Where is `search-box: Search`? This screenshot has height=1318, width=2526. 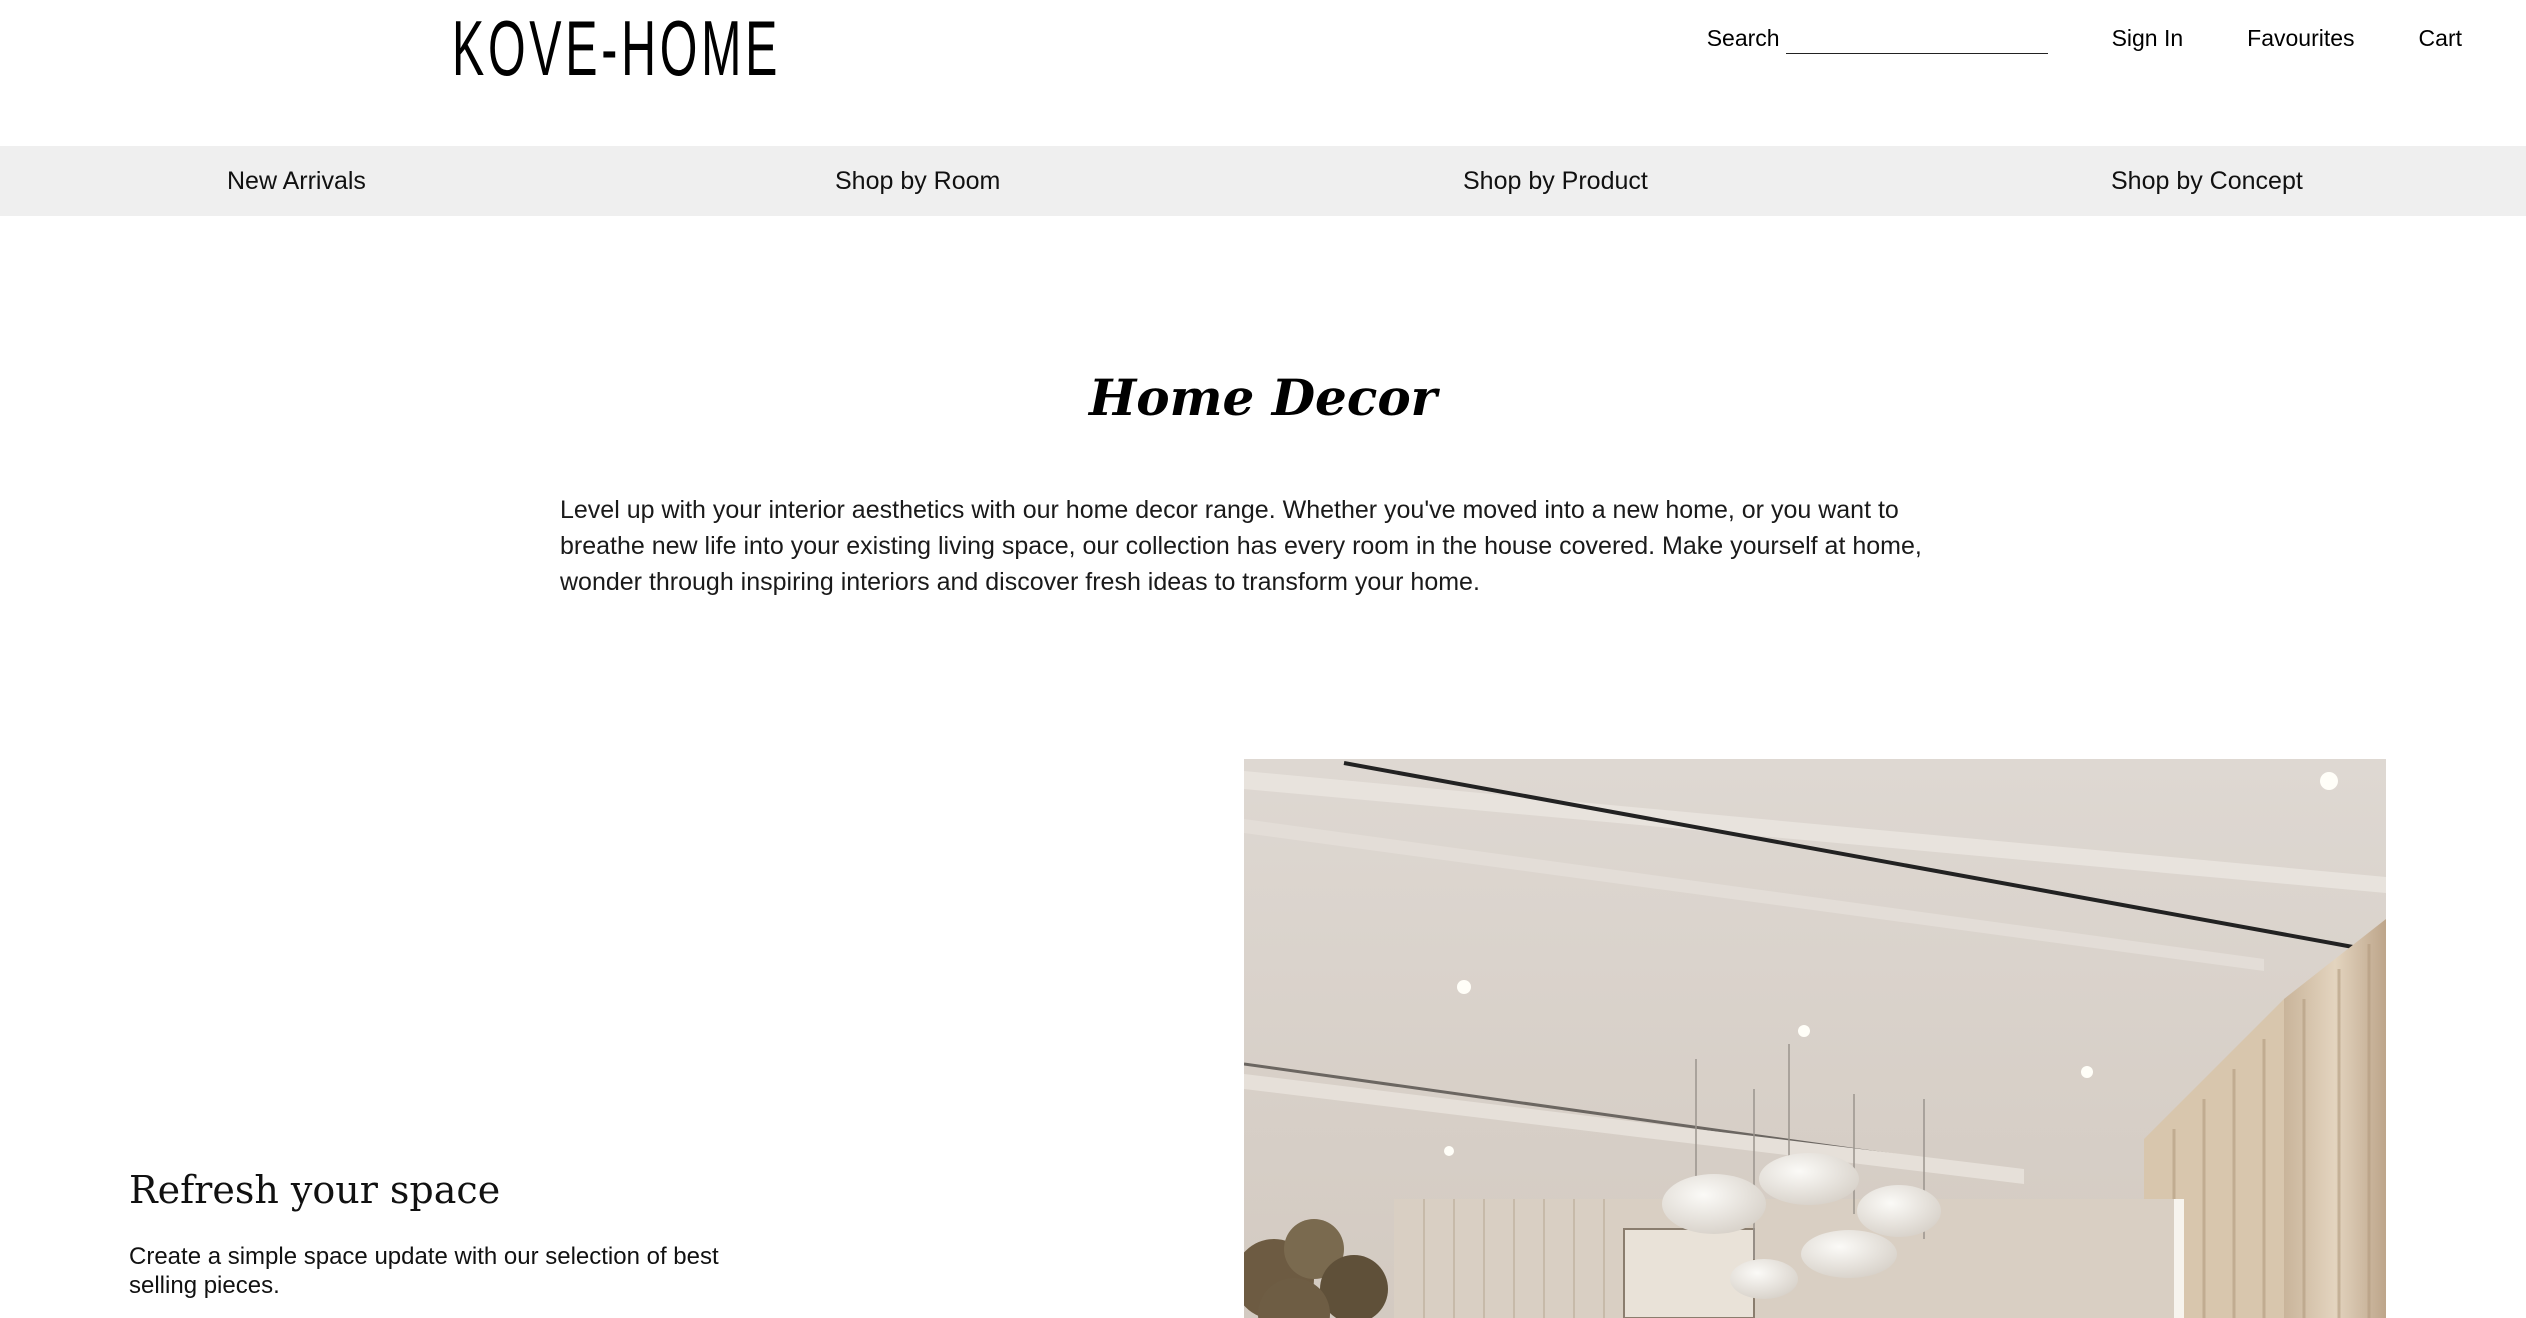
search-box: Search is located at coordinates (1877, 38).